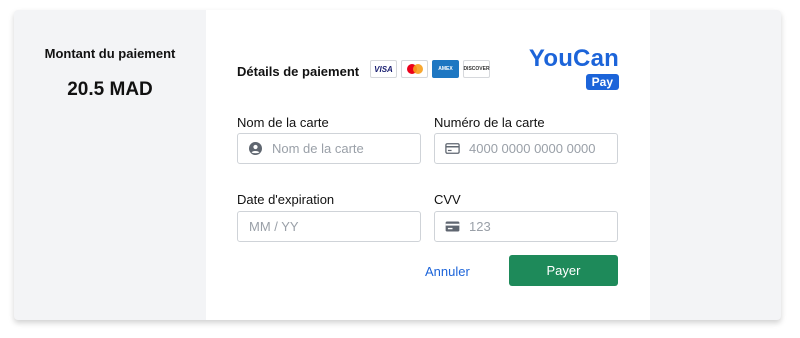  I want to click on mastercard-logo, so click(414, 69).